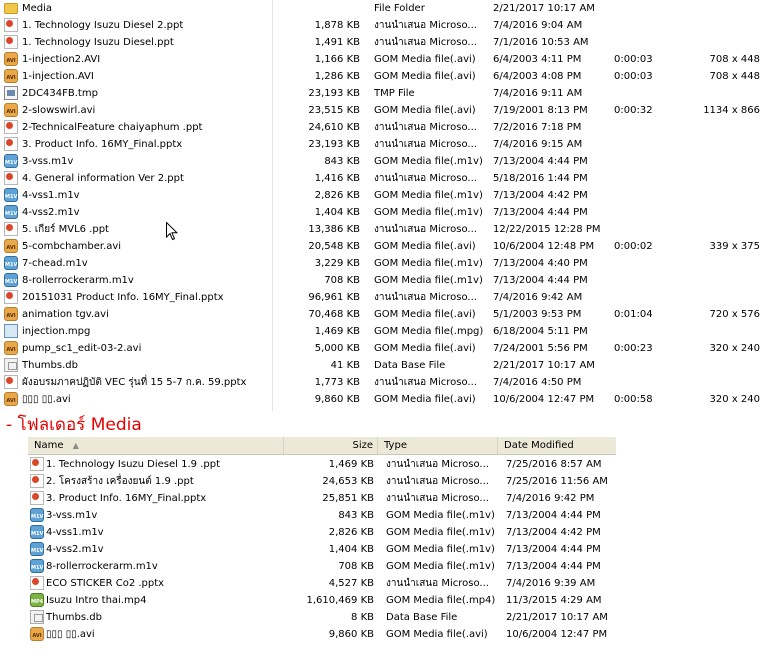 The width and height of the screenshot is (765, 652). What do you see at coordinates (75, 445) in the screenshot?
I see `sort-ascending-icon: ▲` at bounding box center [75, 445].